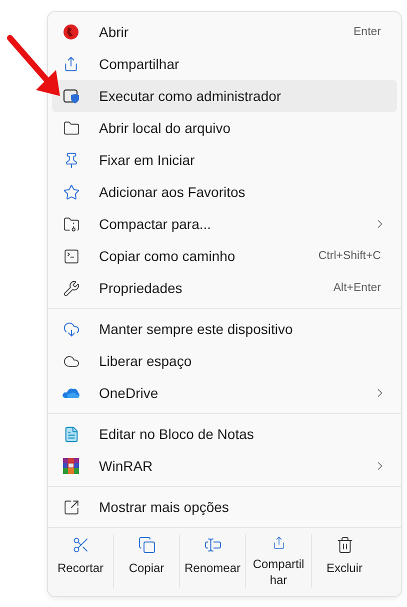 The image size is (407, 607). What do you see at coordinates (224, 192) in the screenshot?
I see `menu-item: Adicionar aos Favoritos` at bounding box center [224, 192].